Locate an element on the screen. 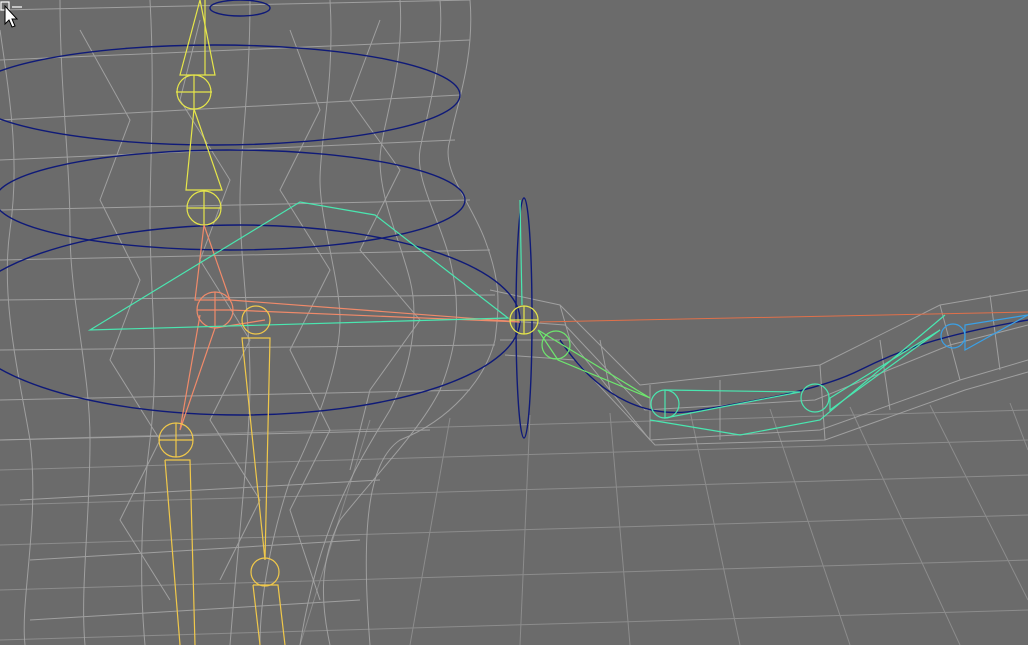  hand-bones is located at coordinates (984, 333).